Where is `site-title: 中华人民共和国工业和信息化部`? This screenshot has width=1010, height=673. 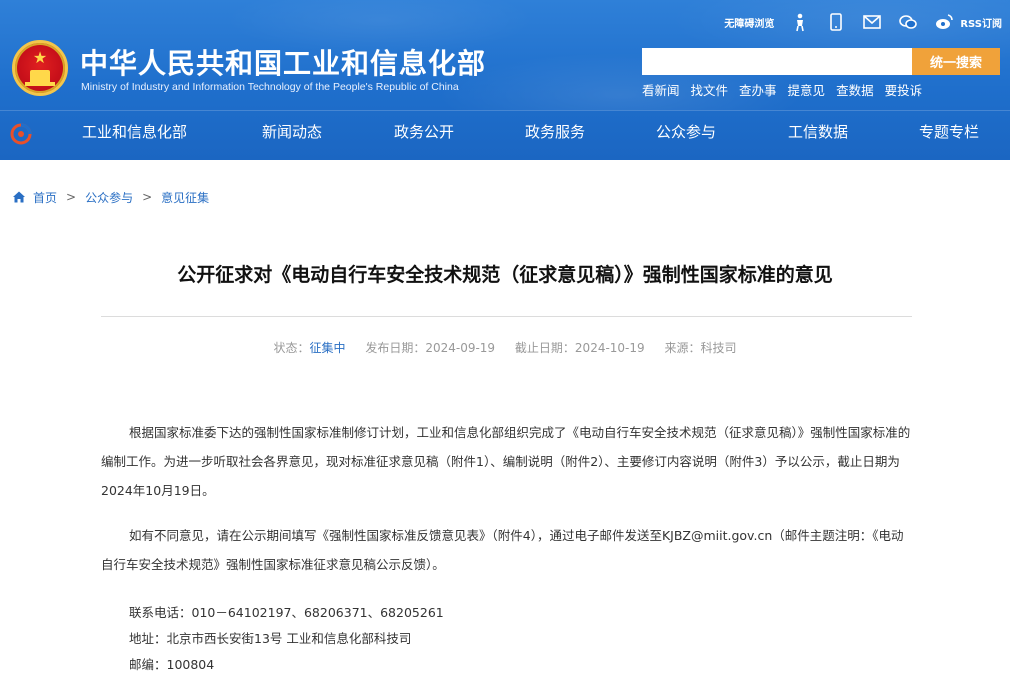 site-title: 中华人民共和国工业和信息化部 is located at coordinates (283, 62).